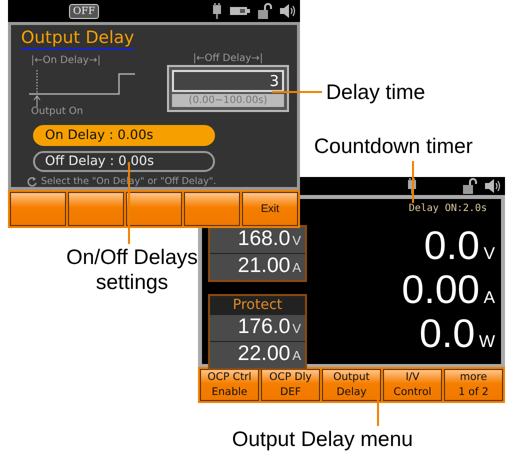  What do you see at coordinates (32, 181) in the screenshot?
I see `rotate-knob-icon` at bounding box center [32, 181].